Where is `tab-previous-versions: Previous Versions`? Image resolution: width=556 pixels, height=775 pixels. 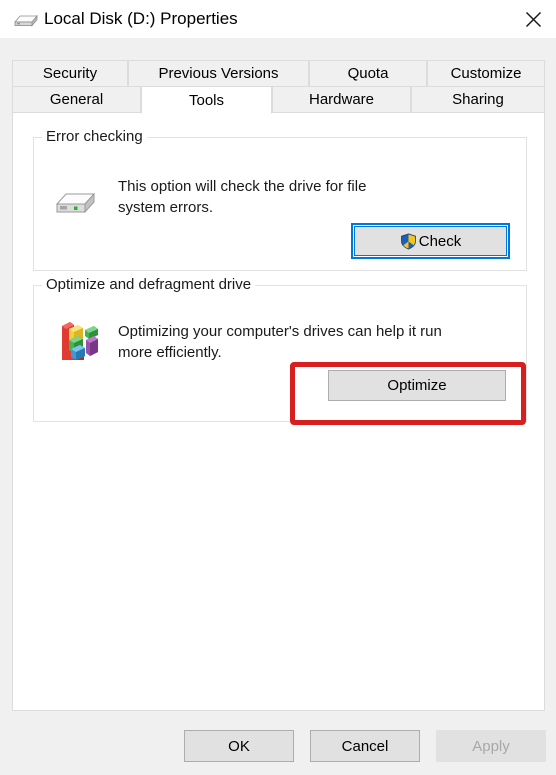 tab-previous-versions: Previous Versions is located at coordinates (218, 73).